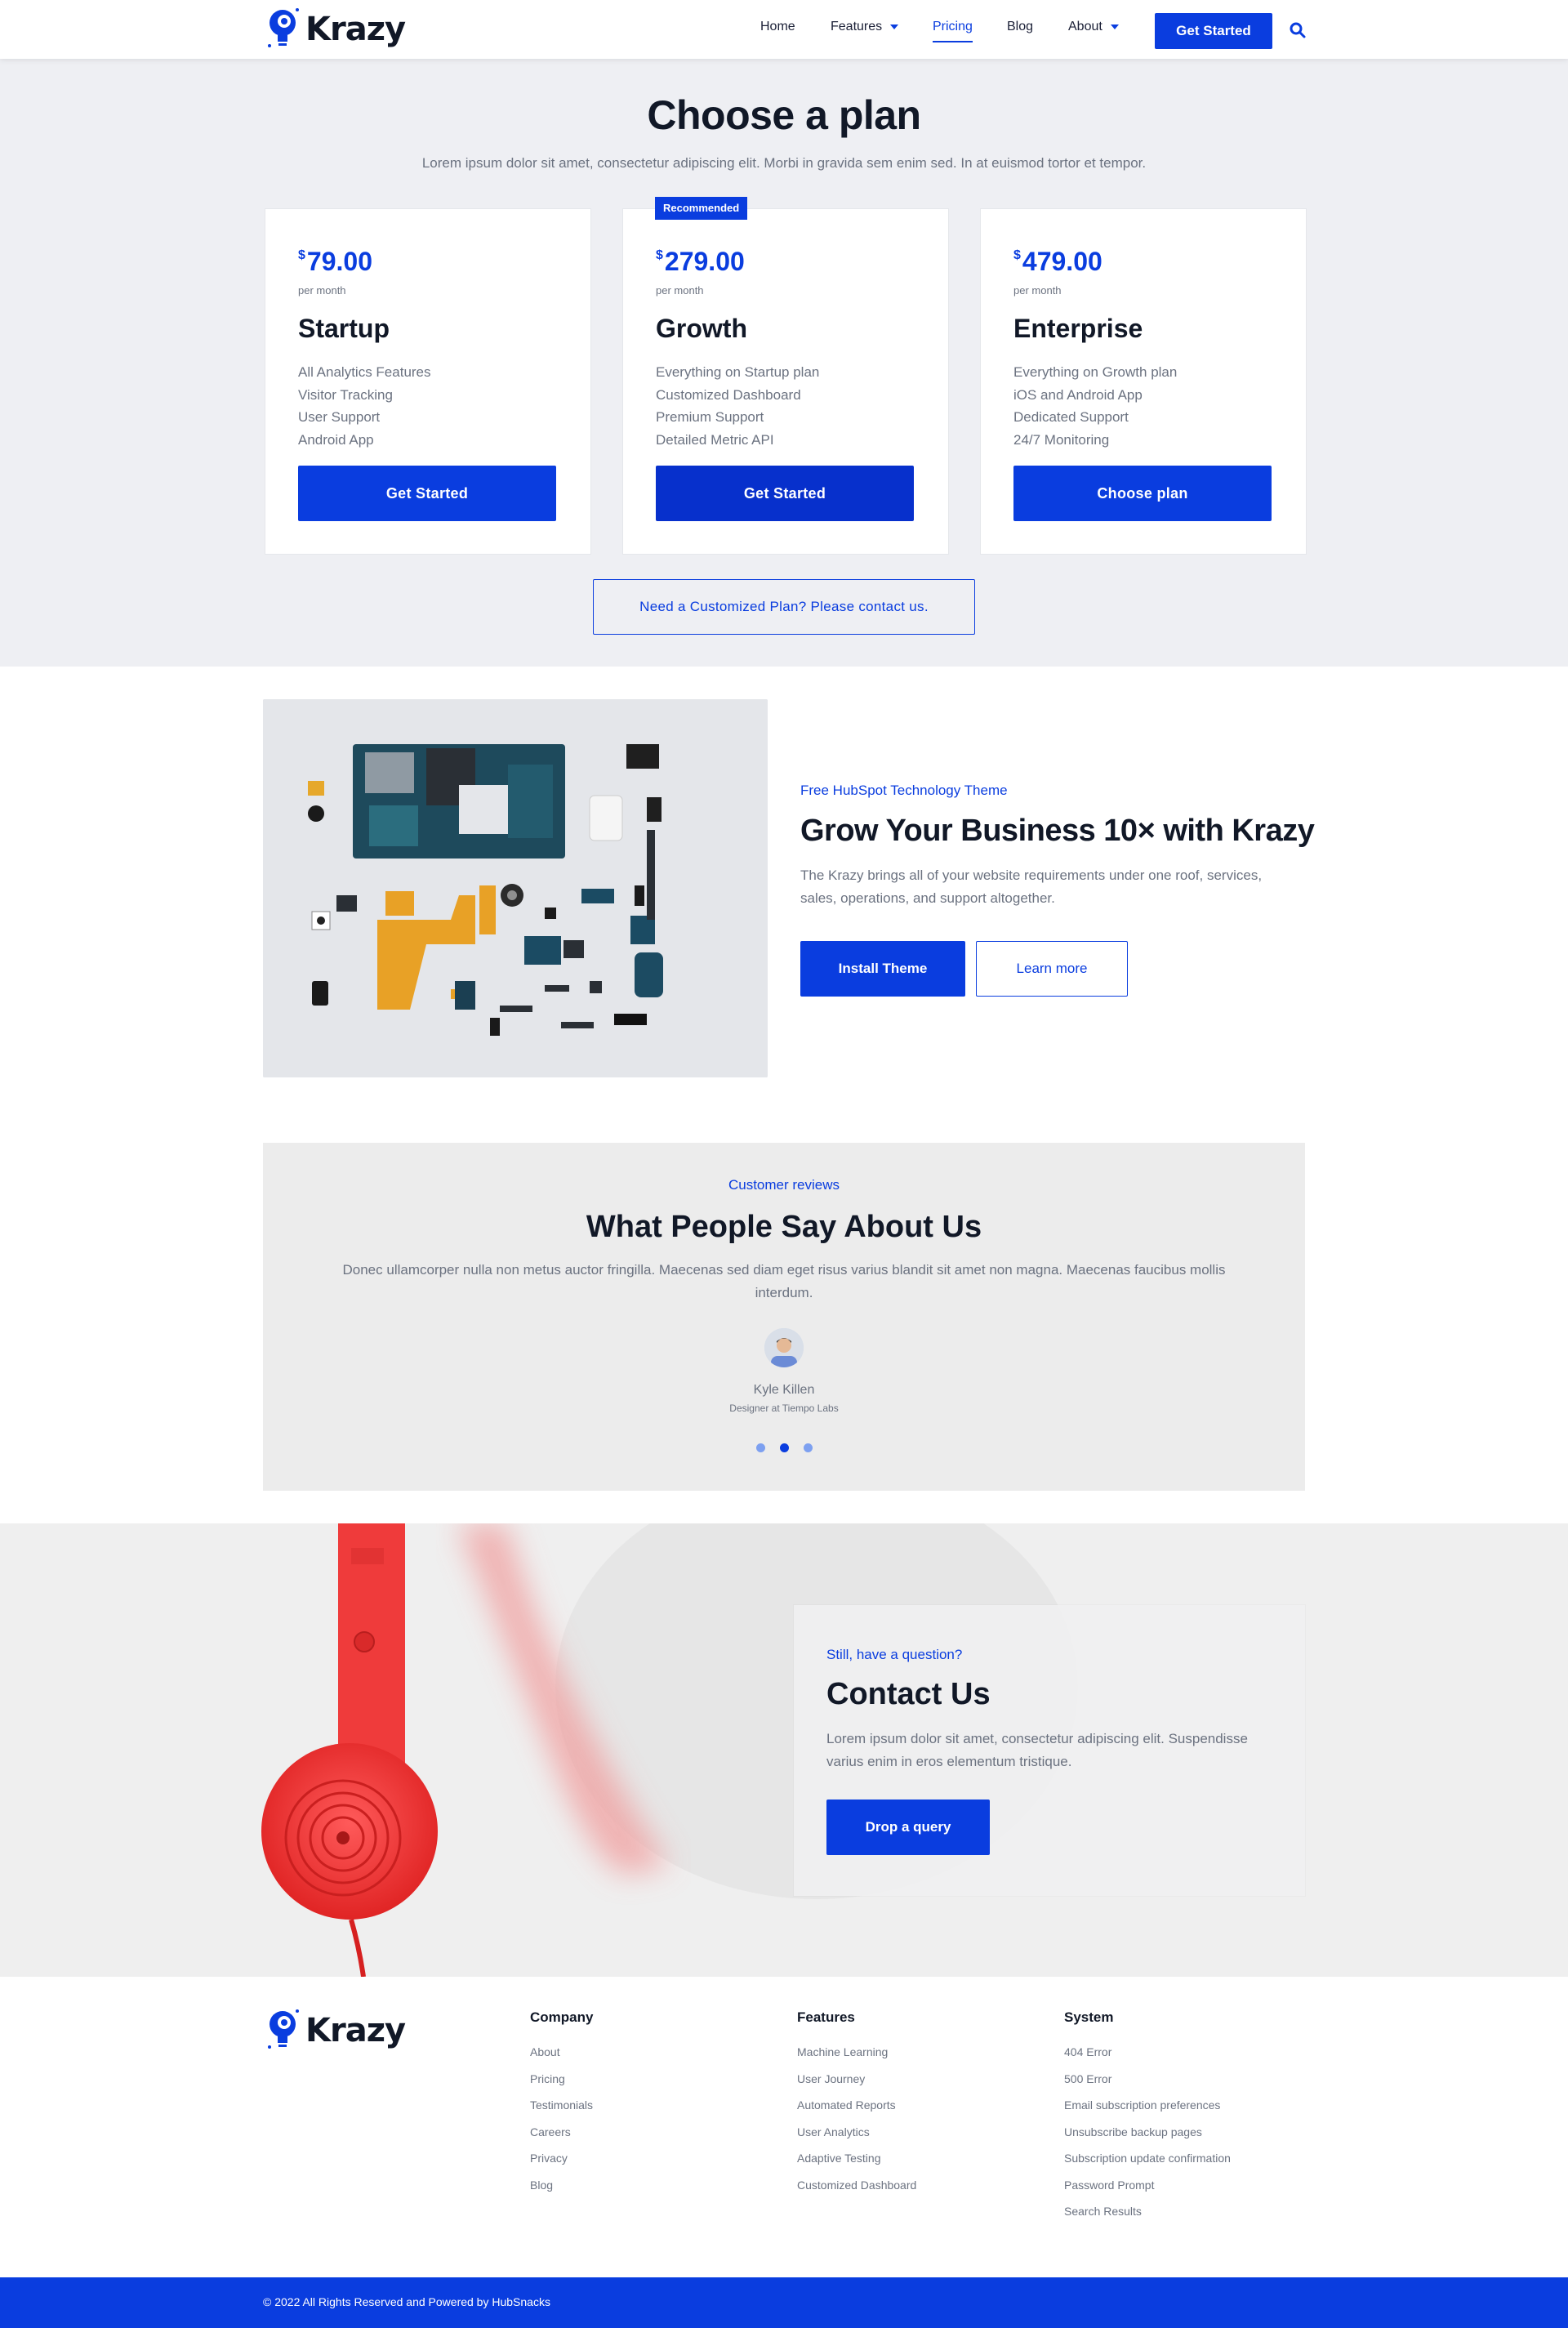 The height and width of the screenshot is (2328, 1568). What do you see at coordinates (1147, 2159) in the screenshot?
I see `footer-link: Subscription update confirmation` at bounding box center [1147, 2159].